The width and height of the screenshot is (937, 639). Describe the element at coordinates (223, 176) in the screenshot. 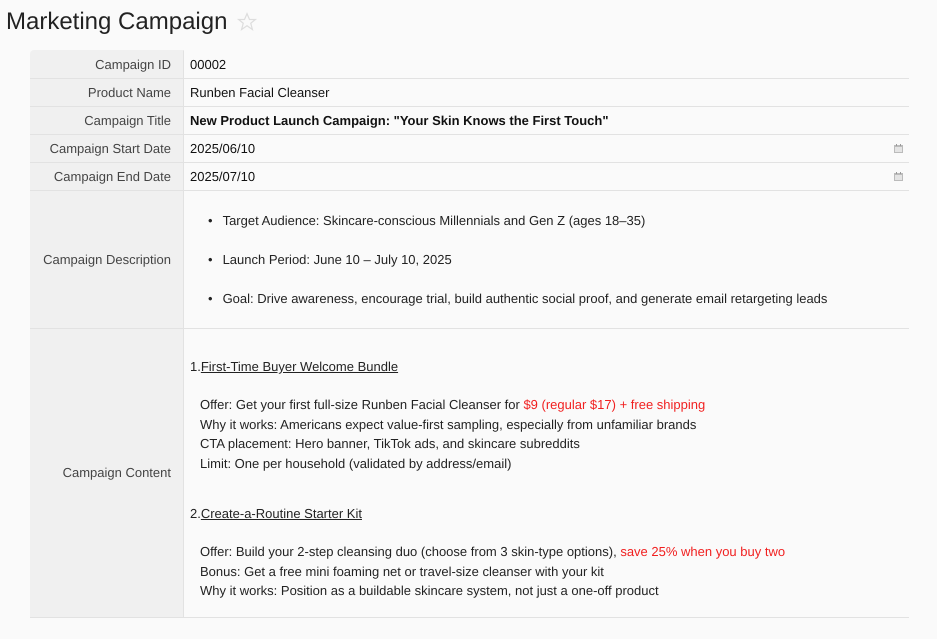

I see `date-value: 2025/07/10` at that location.